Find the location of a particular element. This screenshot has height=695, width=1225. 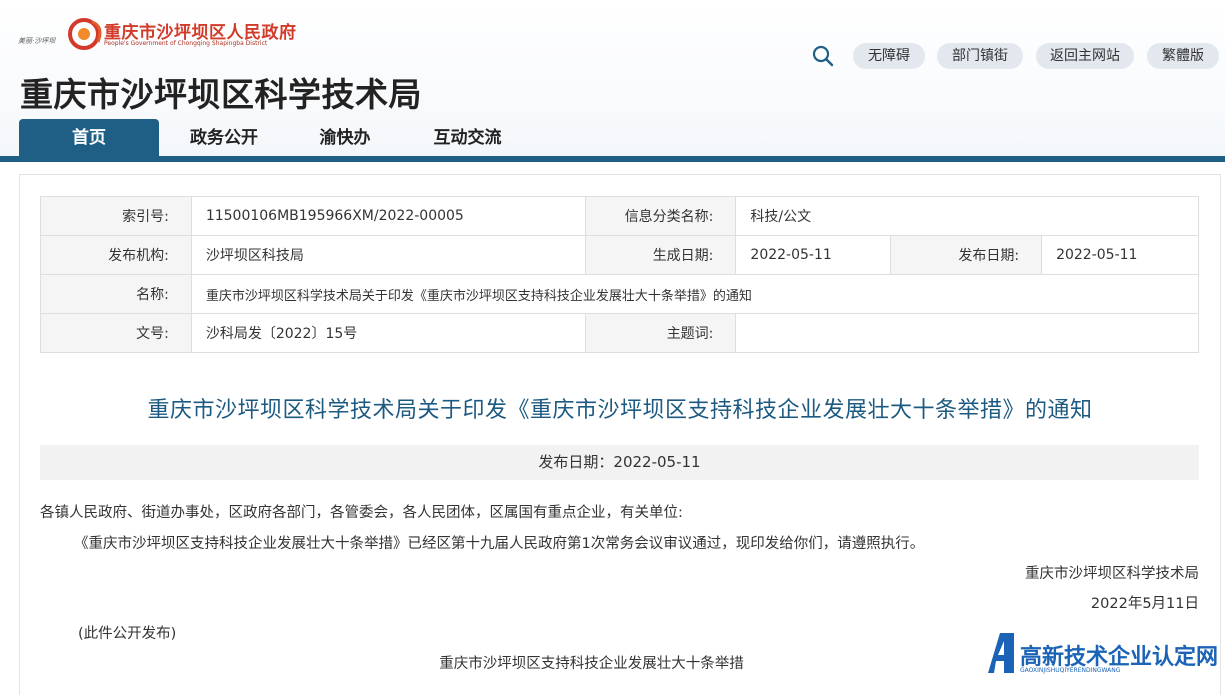

site-title: 重庆市沙坪坝区科学技术局 is located at coordinates (221, 94).